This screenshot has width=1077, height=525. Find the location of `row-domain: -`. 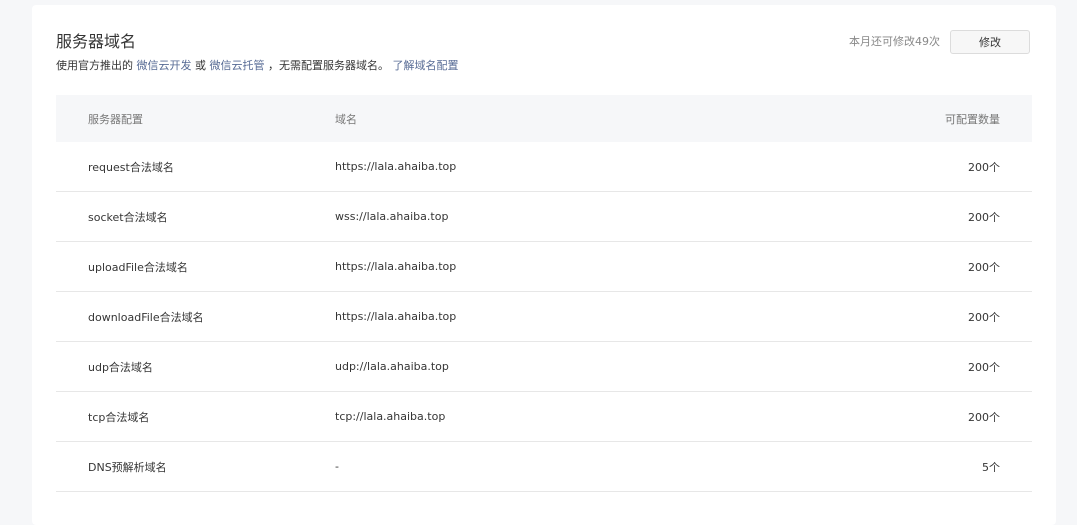

row-domain: - is located at coordinates (337, 466).